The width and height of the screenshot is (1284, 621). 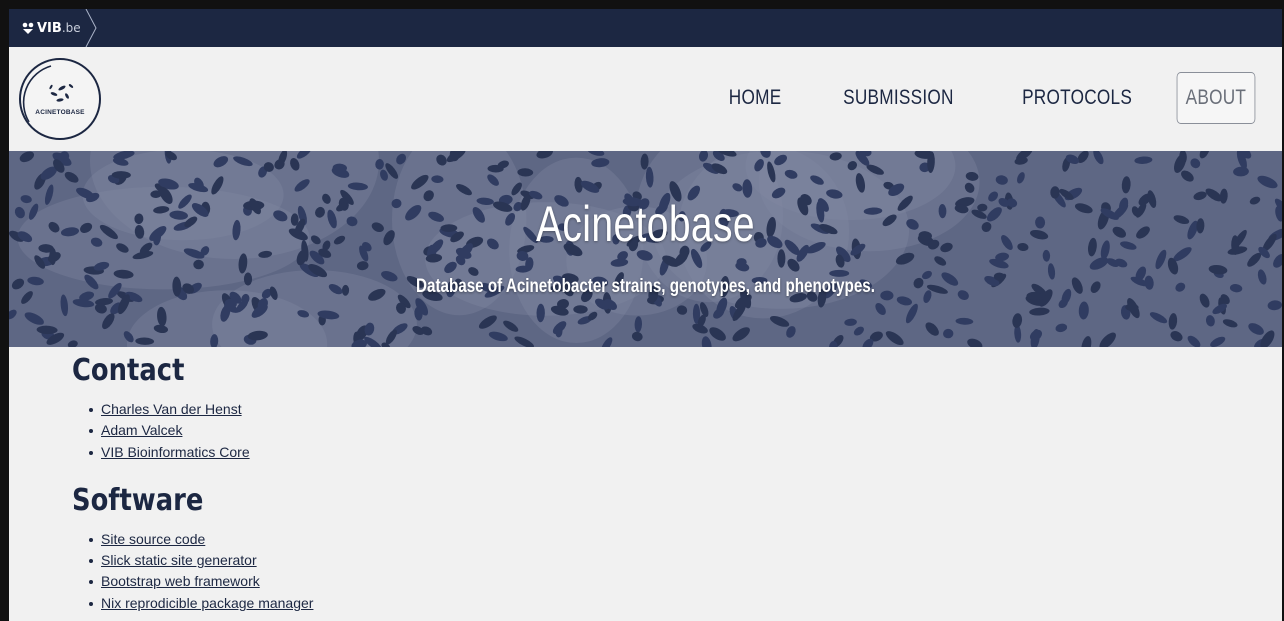 What do you see at coordinates (141, 430) in the screenshot?
I see `contact-link-adam: Adam Valcek` at bounding box center [141, 430].